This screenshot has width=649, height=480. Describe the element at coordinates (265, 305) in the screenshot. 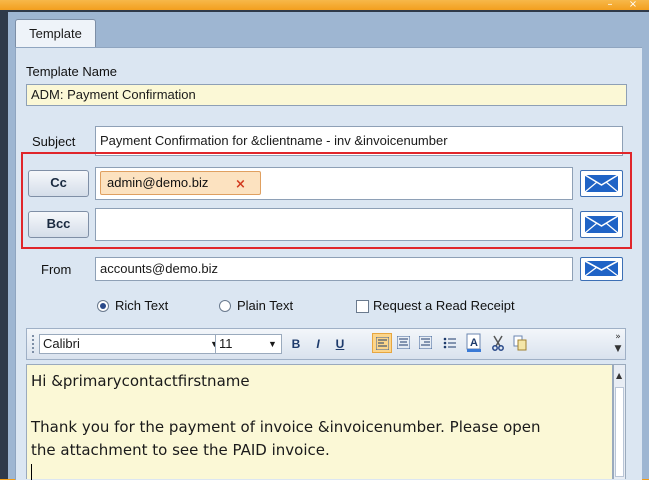

I see `plain-text-label: Plain Text` at that location.